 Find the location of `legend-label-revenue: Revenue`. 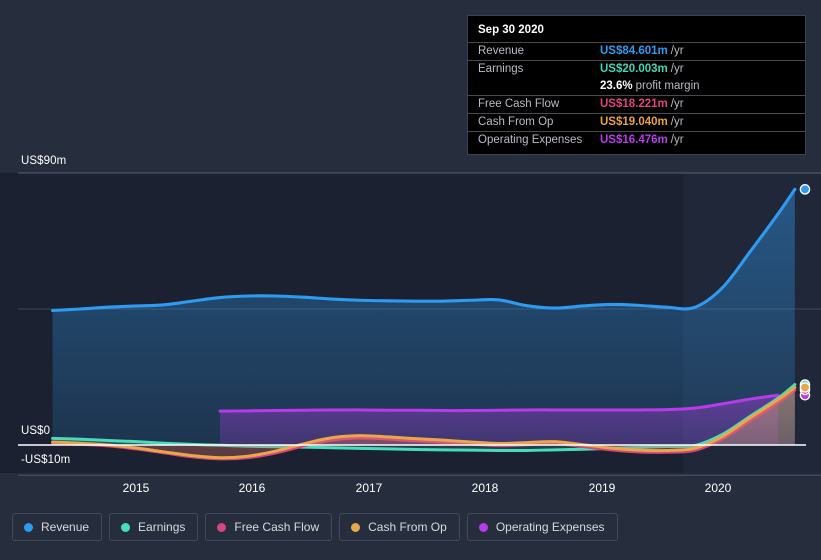

legend-label-revenue: Revenue is located at coordinates (65, 527).